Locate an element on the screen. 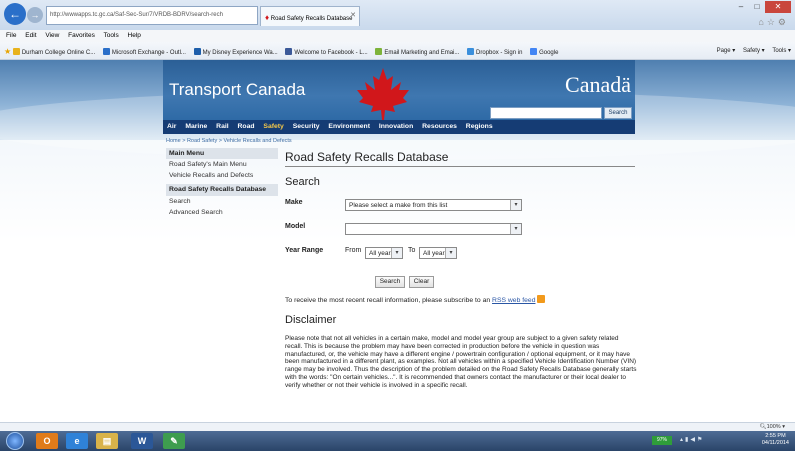 This screenshot has height=451, width=795. from-year-select: All years ▾ is located at coordinates (384, 253).